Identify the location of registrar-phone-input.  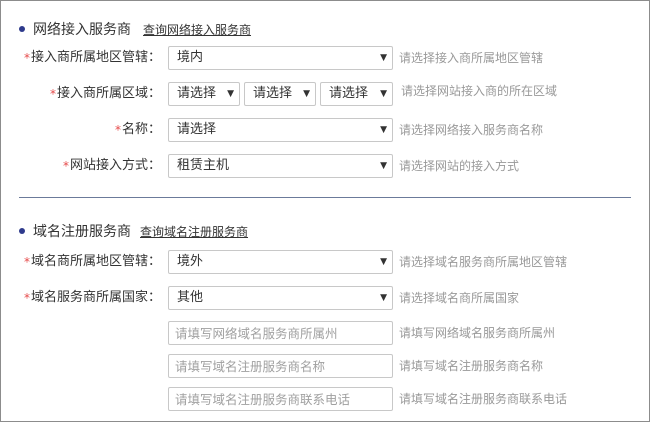
(280, 399).